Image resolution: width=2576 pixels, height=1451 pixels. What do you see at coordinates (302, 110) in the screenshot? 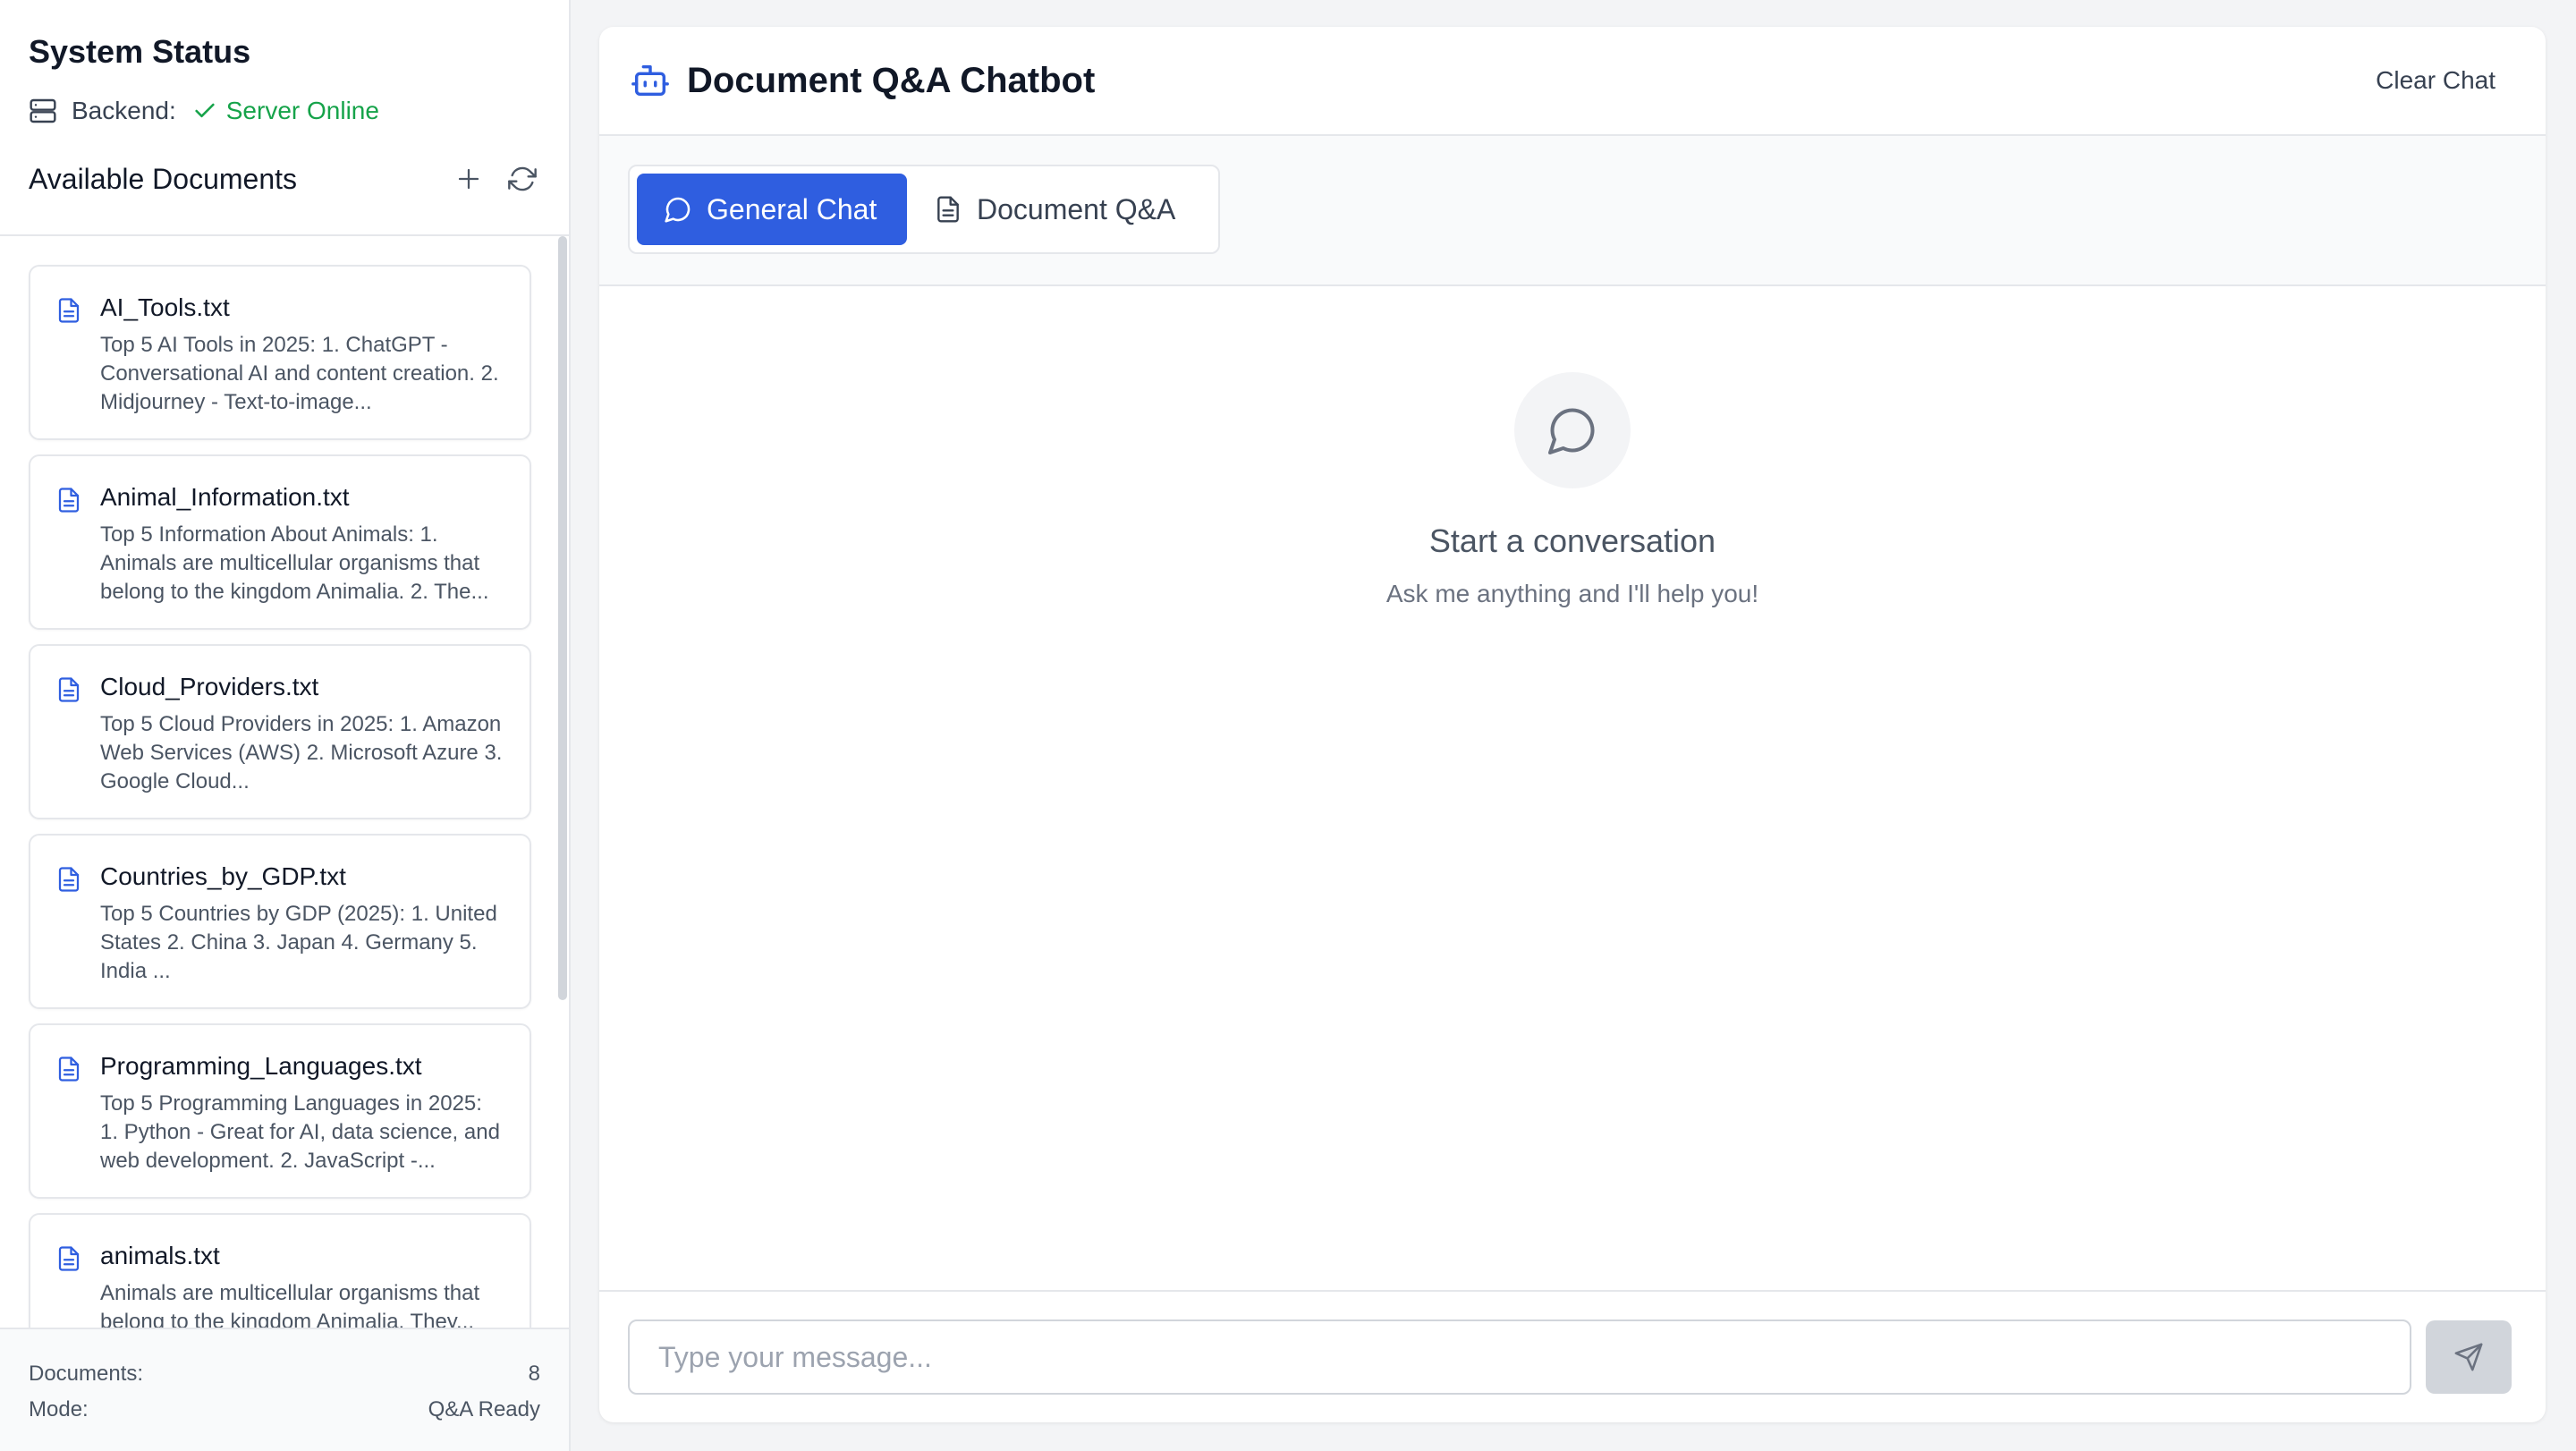
I see `server-status-text: Server Online` at bounding box center [302, 110].